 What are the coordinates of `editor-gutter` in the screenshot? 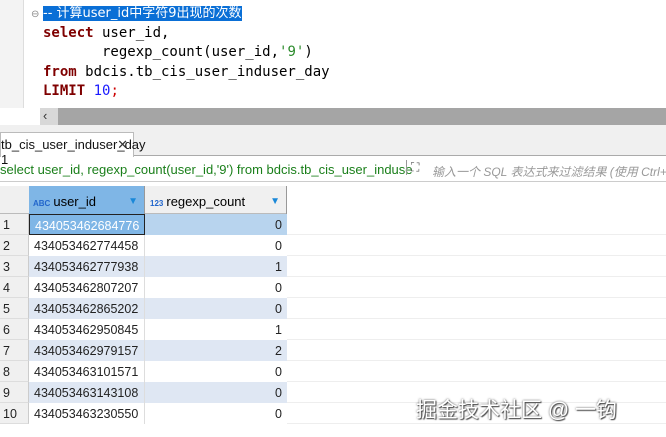 It's located at (12, 54).